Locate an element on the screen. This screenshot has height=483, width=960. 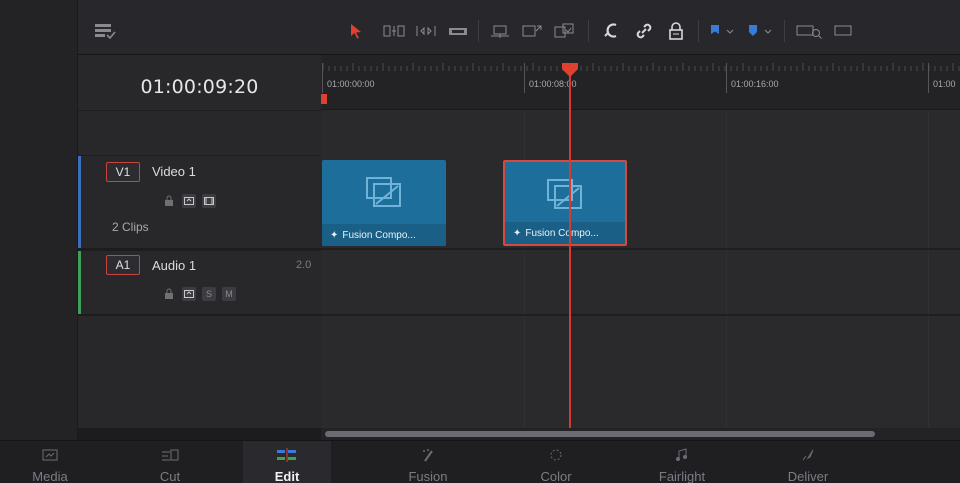
horizontal-scrollbar-thumb is located at coordinates (600, 434).